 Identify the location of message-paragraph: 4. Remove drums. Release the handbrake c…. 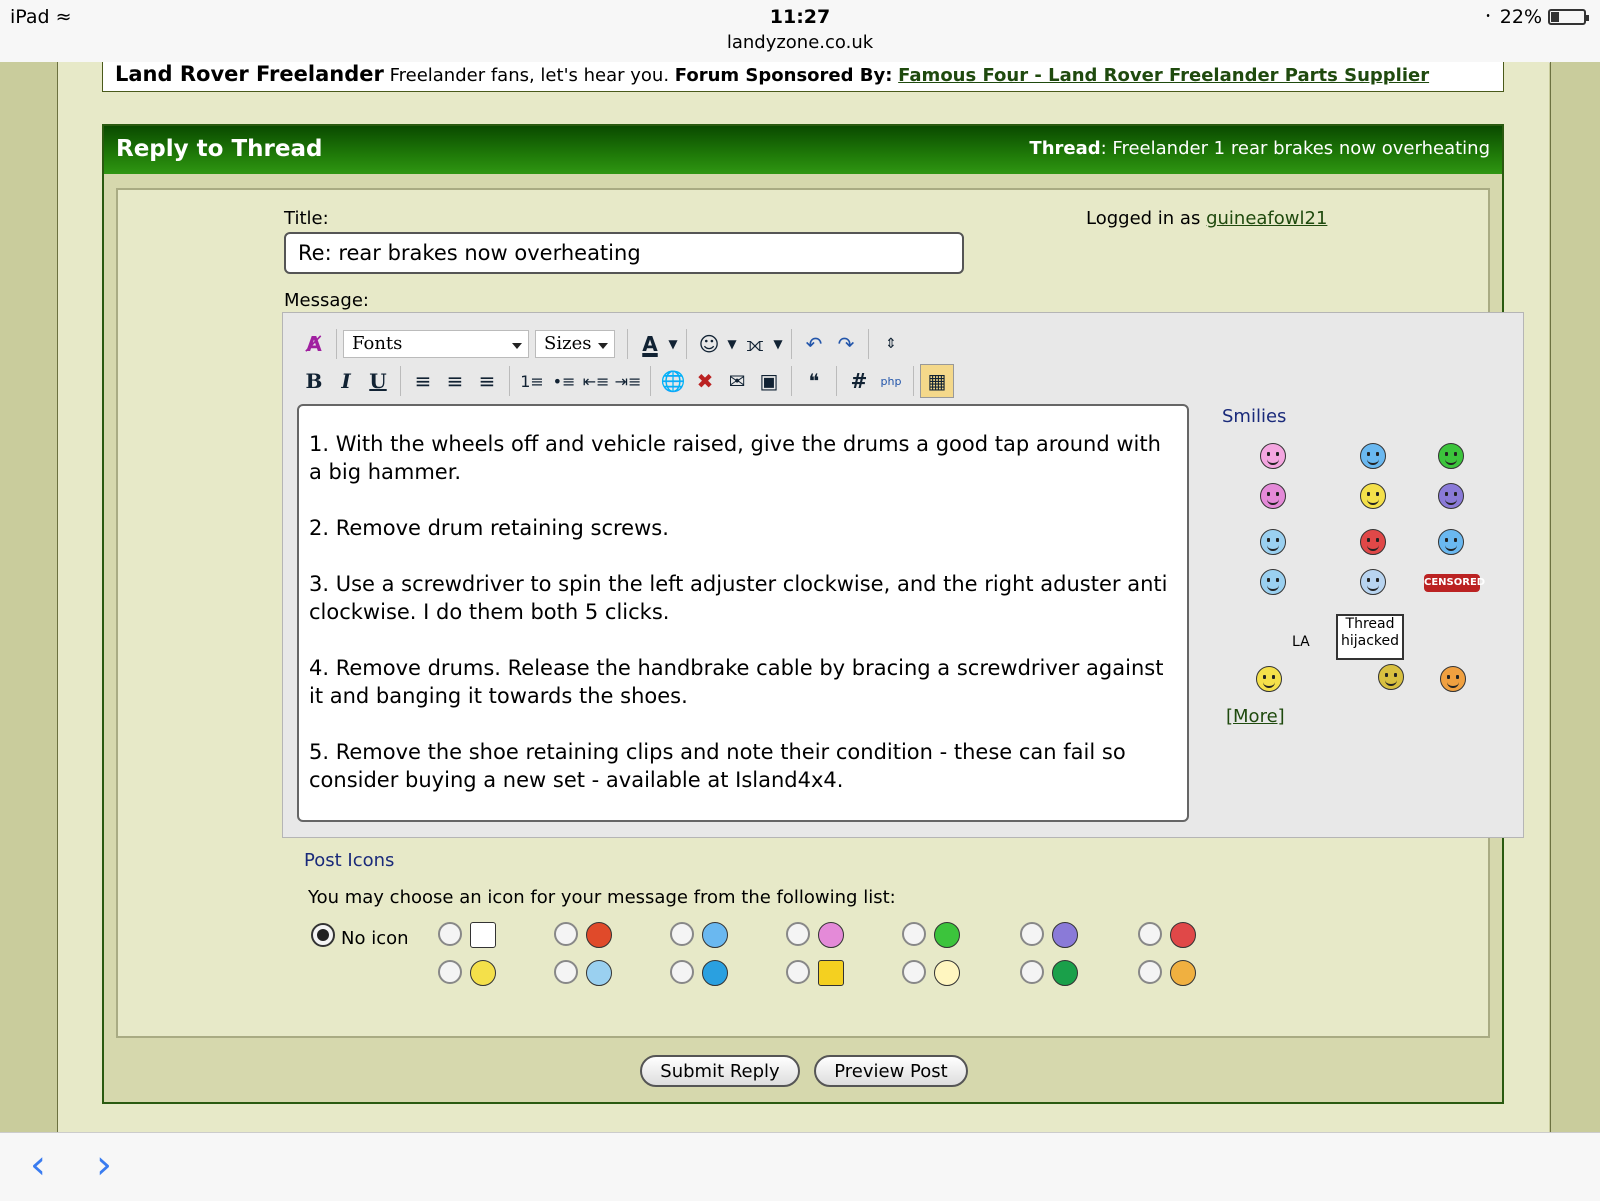
(736, 682).